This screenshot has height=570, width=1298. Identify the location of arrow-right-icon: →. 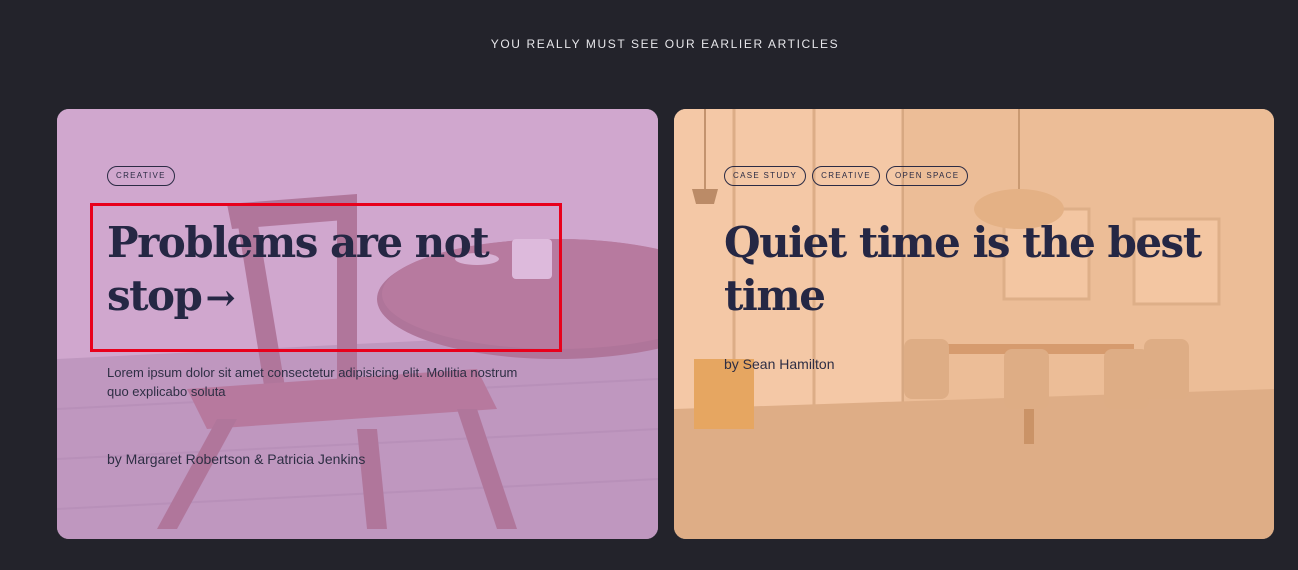
(220, 298).